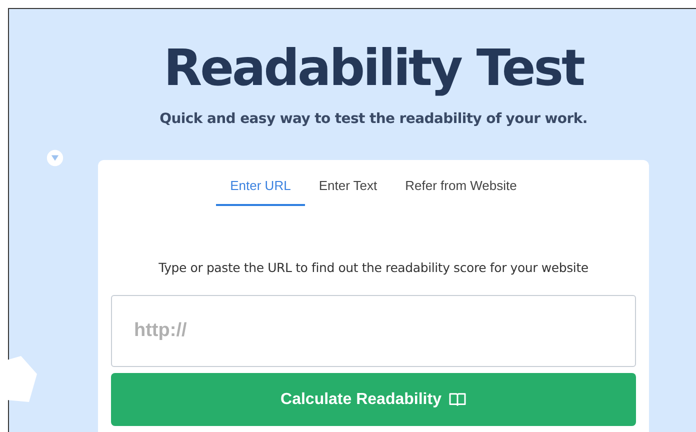 This screenshot has width=696, height=432. Describe the element at coordinates (348, 183) in the screenshot. I see `tab: Enter Text` at that location.